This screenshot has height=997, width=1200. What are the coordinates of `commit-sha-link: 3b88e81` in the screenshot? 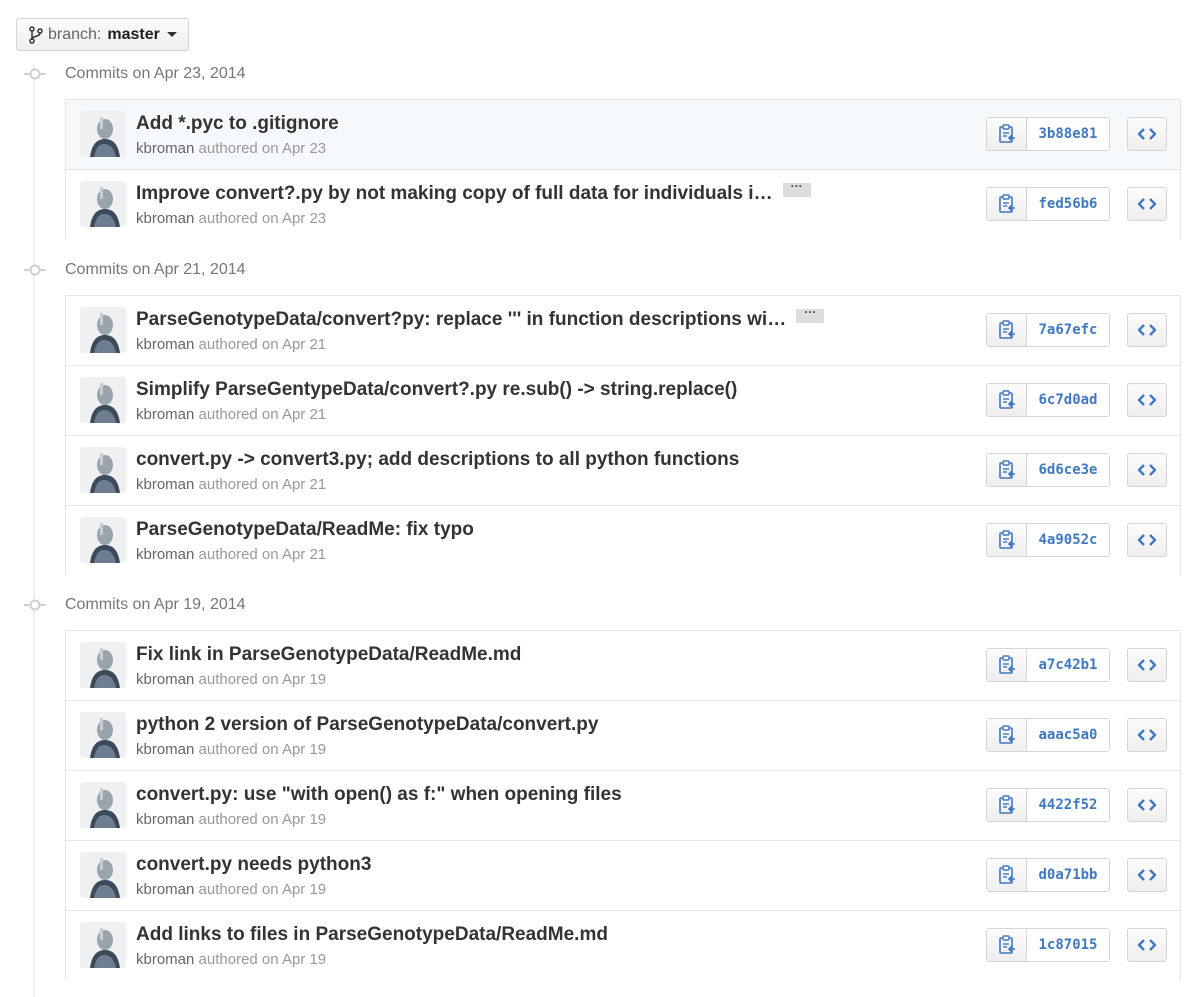 It's located at (1068, 134).